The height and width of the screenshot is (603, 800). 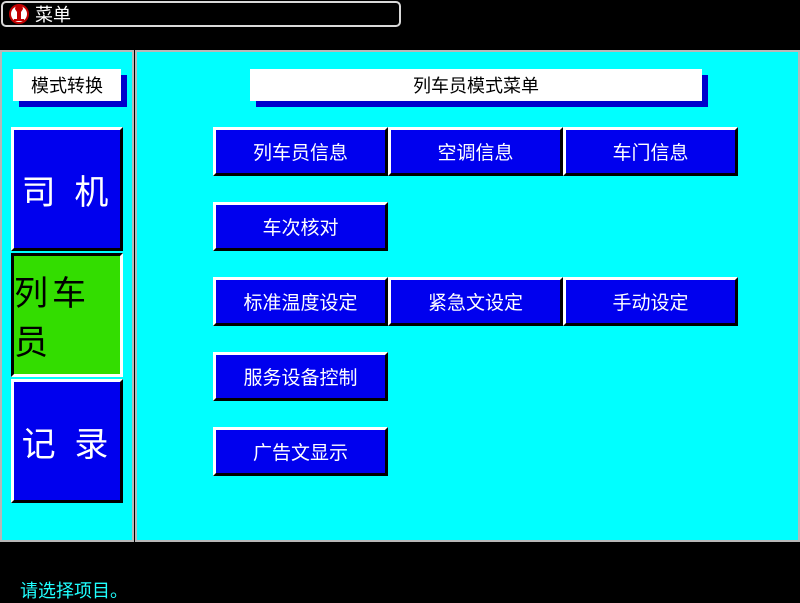 I want to click on menu-title: 列车员模式菜单, so click(x=476, y=85).